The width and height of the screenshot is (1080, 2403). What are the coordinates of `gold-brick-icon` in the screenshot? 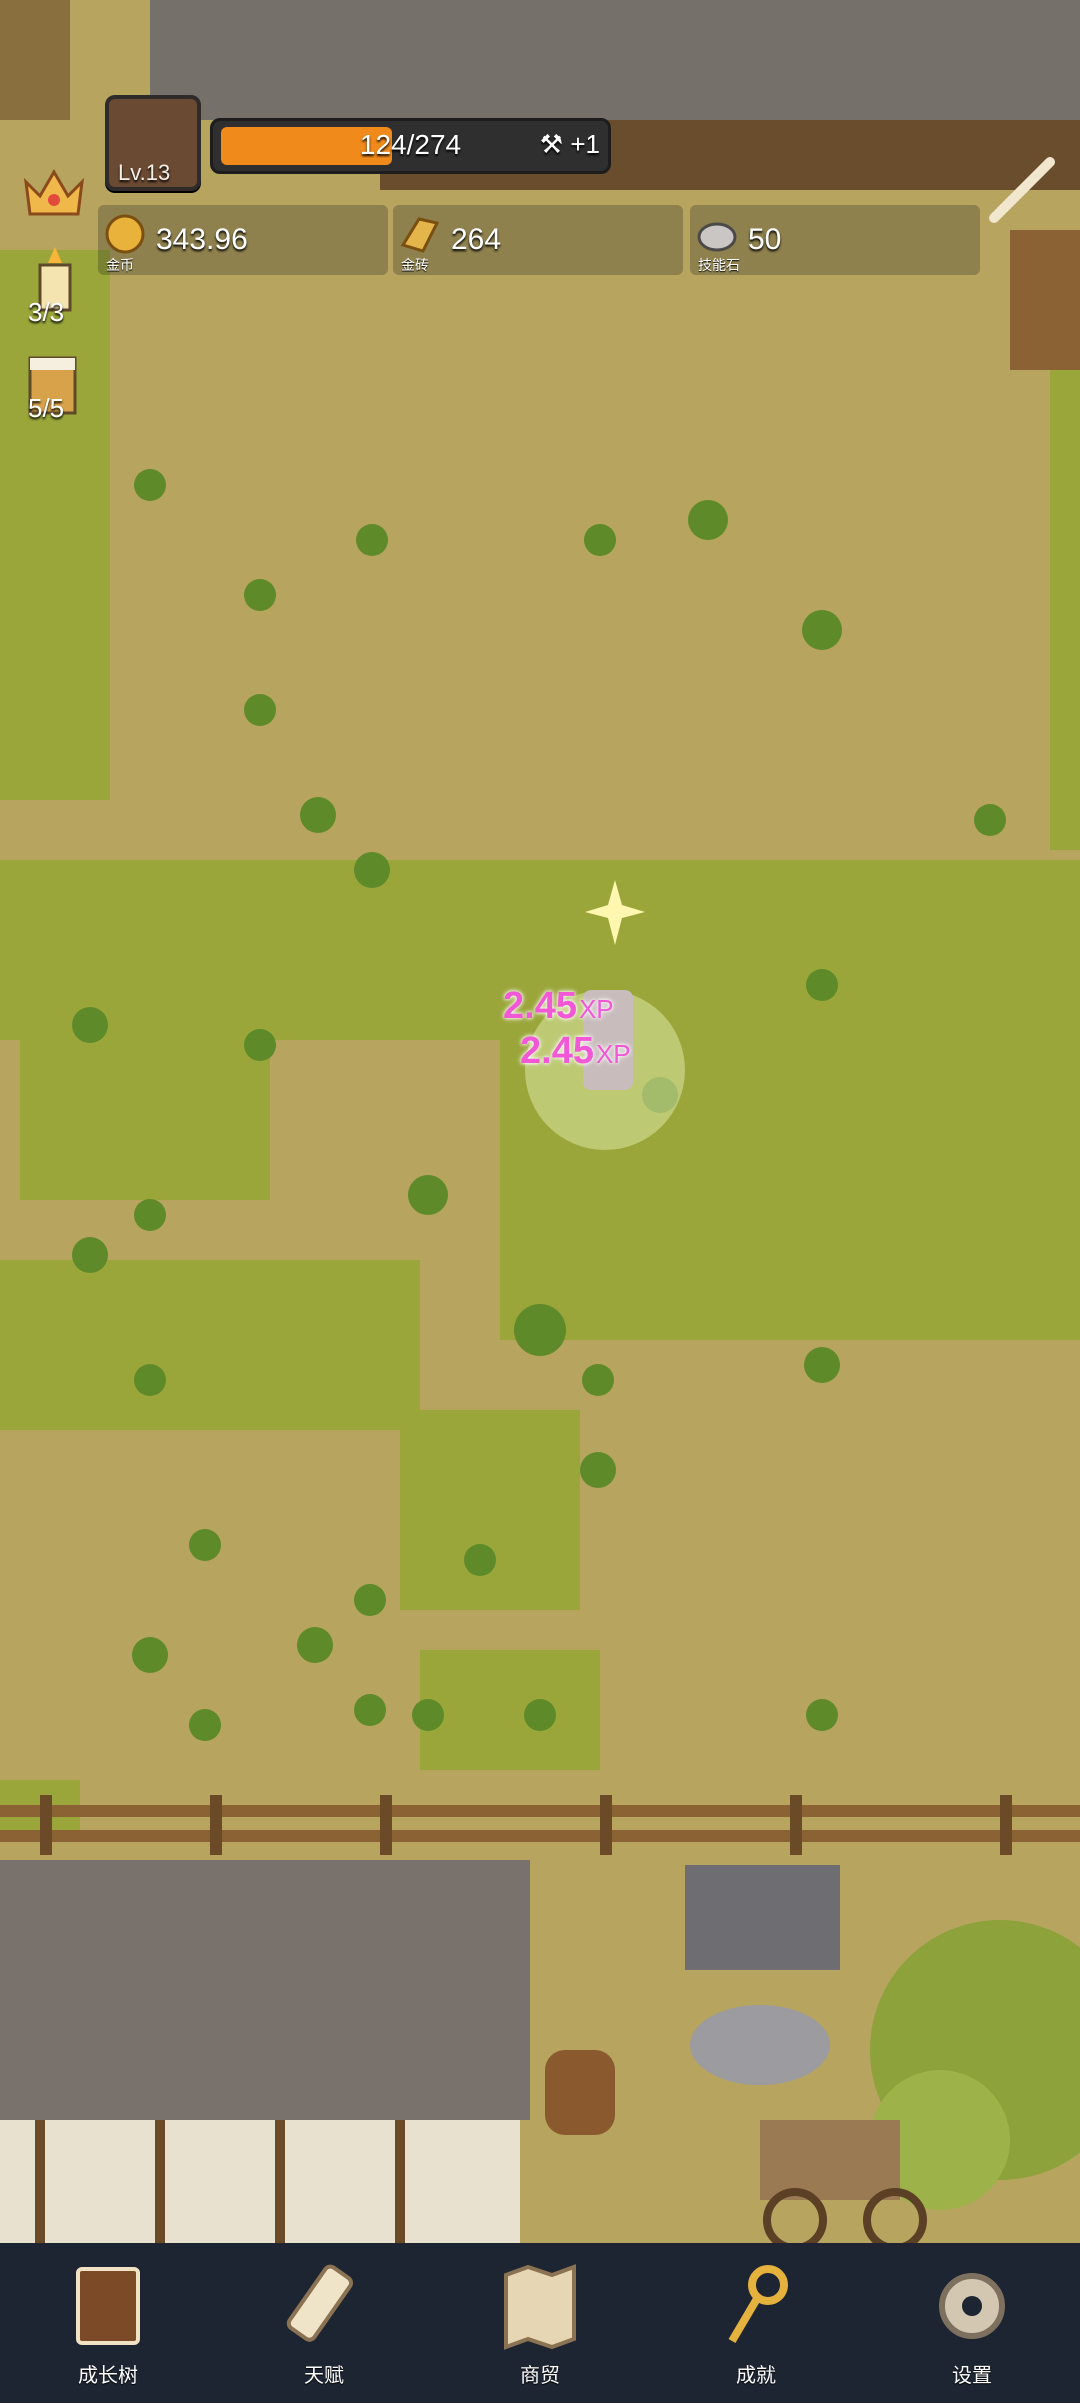 It's located at (420, 235).